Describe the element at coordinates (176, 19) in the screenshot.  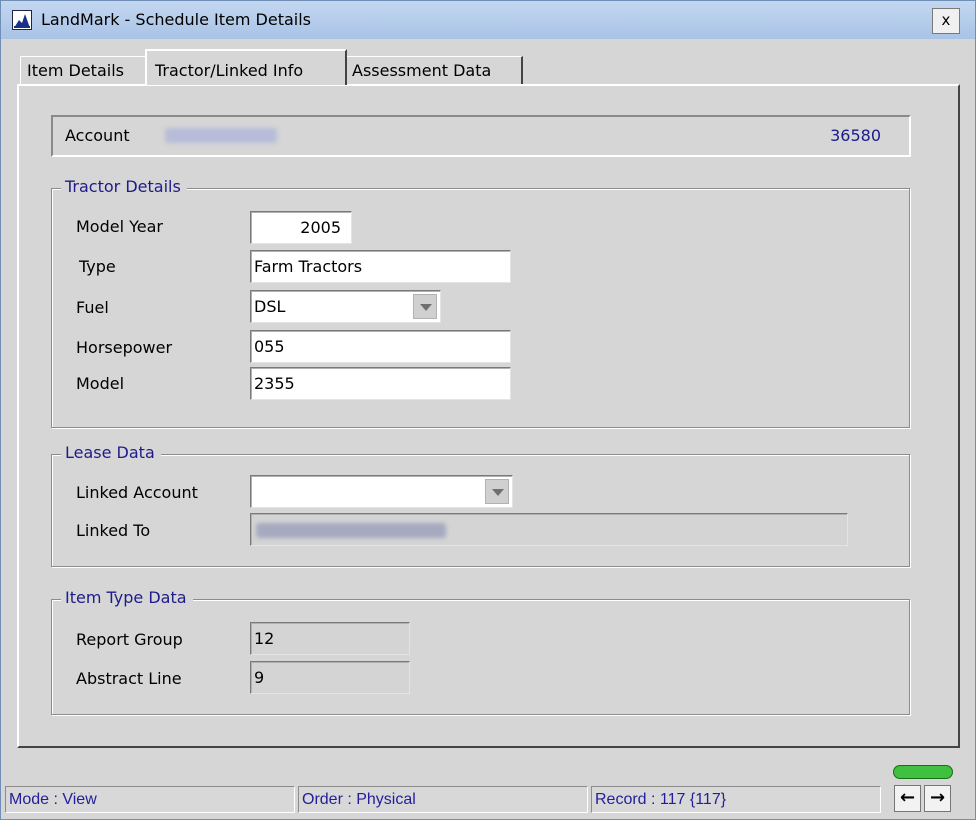
I see `window-title: LandMark - Schedule Item Details` at that location.